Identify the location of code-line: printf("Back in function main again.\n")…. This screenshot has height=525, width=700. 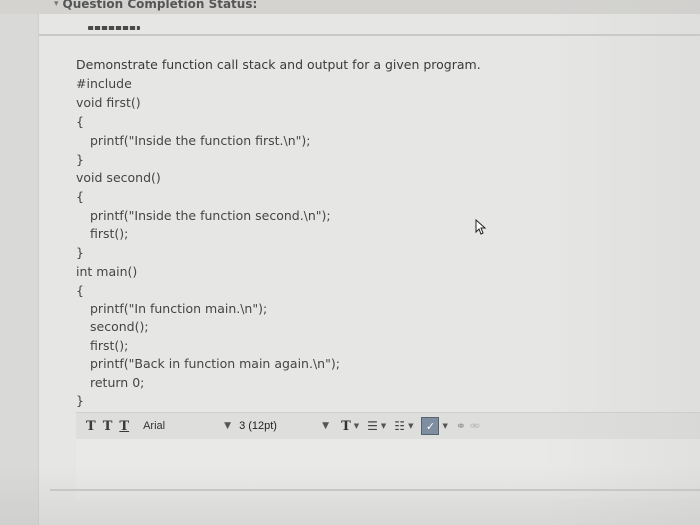
(215, 363).